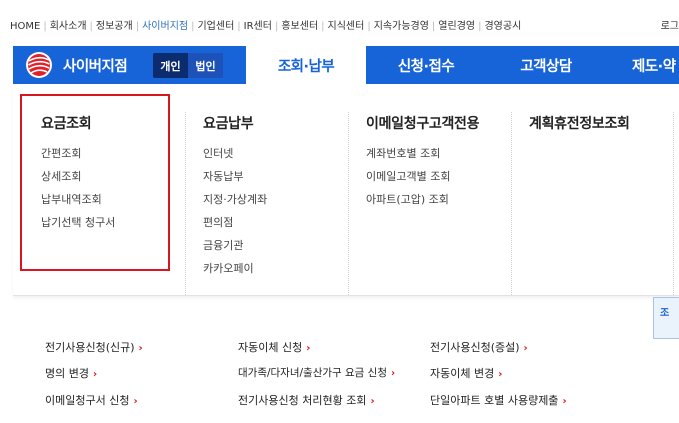 The height and width of the screenshot is (423, 679). I want to click on menu-item-apartment-inquiry: 아파트(고압) 조회, so click(408, 204).